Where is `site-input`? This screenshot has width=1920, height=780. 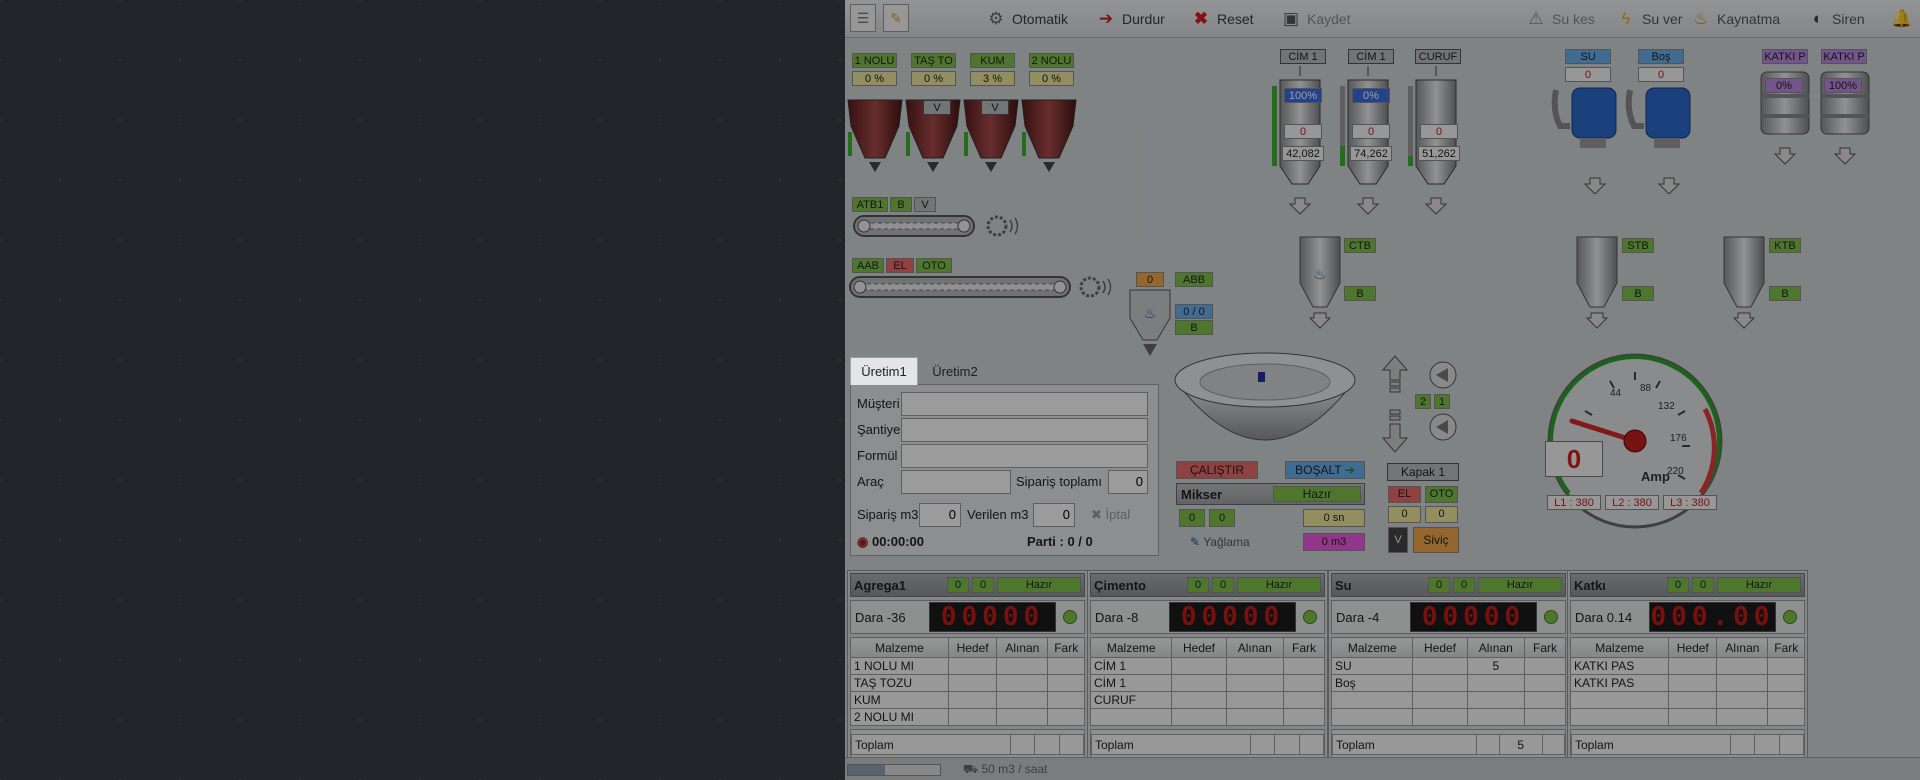
site-input is located at coordinates (1024, 430).